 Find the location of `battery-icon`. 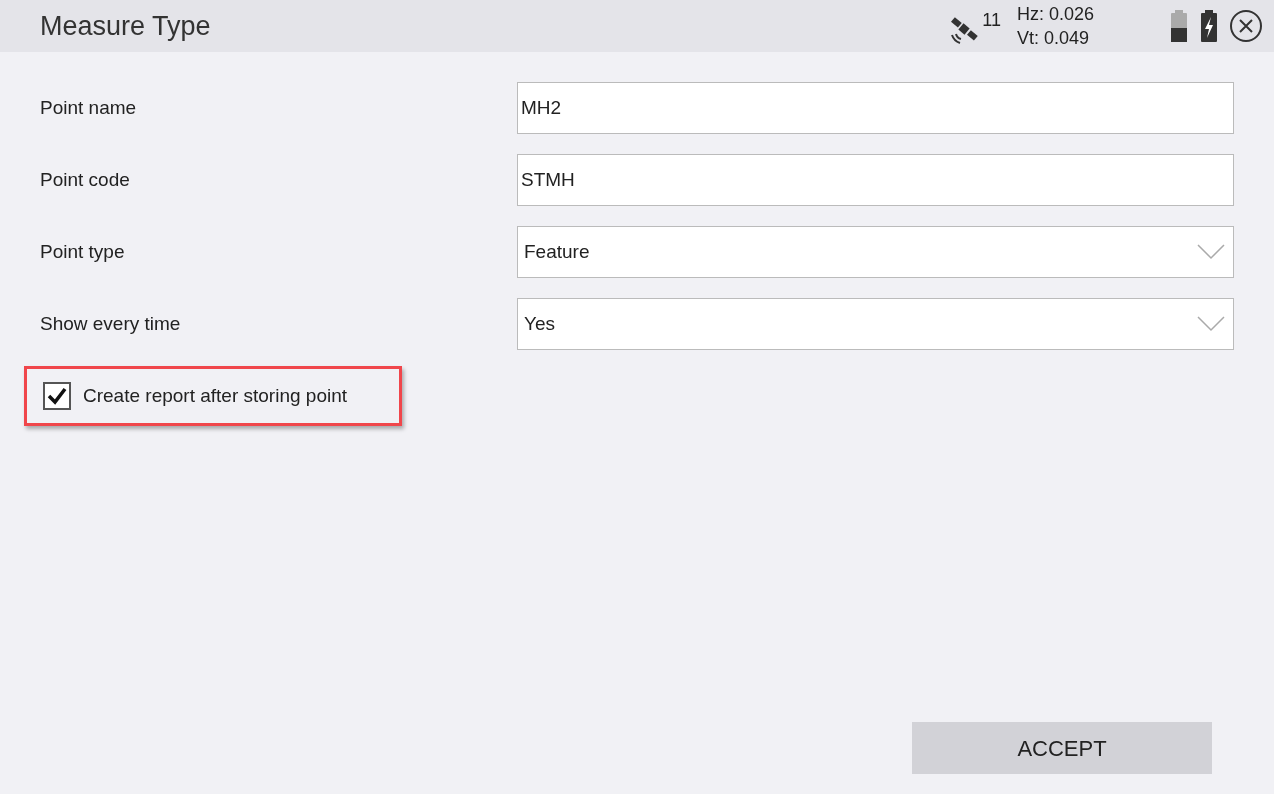

battery-icon is located at coordinates (1179, 26).